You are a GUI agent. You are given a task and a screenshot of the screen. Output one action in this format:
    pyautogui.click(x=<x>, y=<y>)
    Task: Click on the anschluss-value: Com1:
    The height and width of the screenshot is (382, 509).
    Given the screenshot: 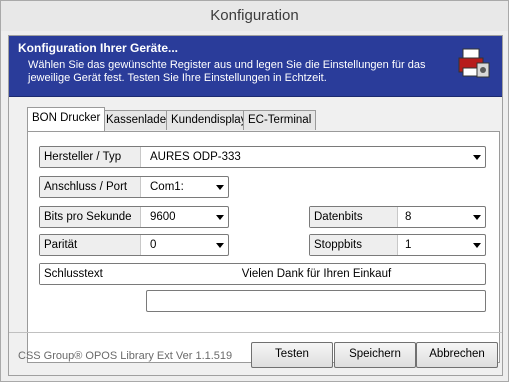 What is the action you would take?
    pyautogui.click(x=167, y=187)
    